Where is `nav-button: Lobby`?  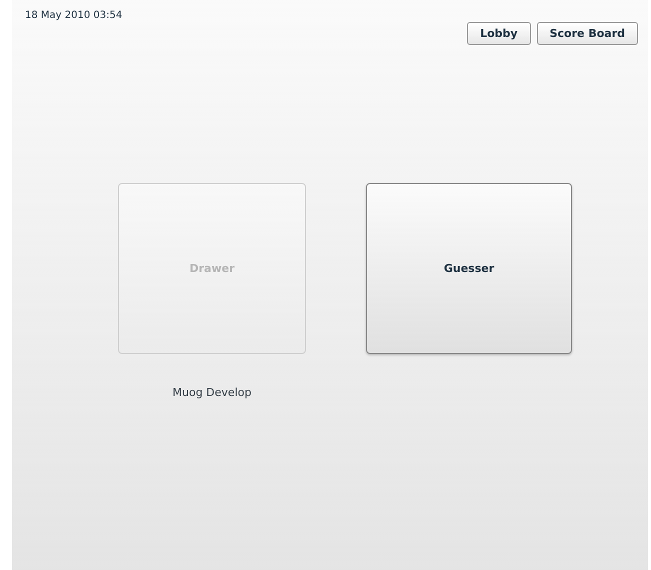
nav-button: Lobby is located at coordinates (499, 33).